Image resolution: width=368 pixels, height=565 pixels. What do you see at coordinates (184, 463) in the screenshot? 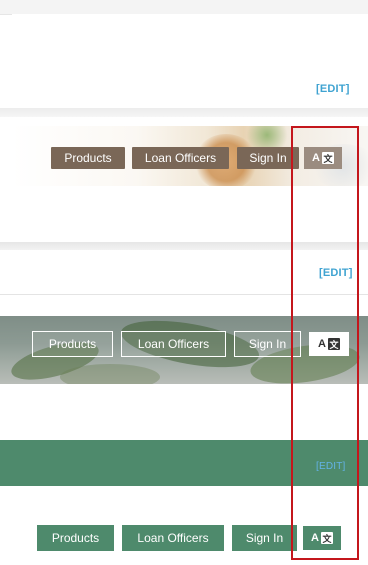
I see `green-header-bar` at bounding box center [184, 463].